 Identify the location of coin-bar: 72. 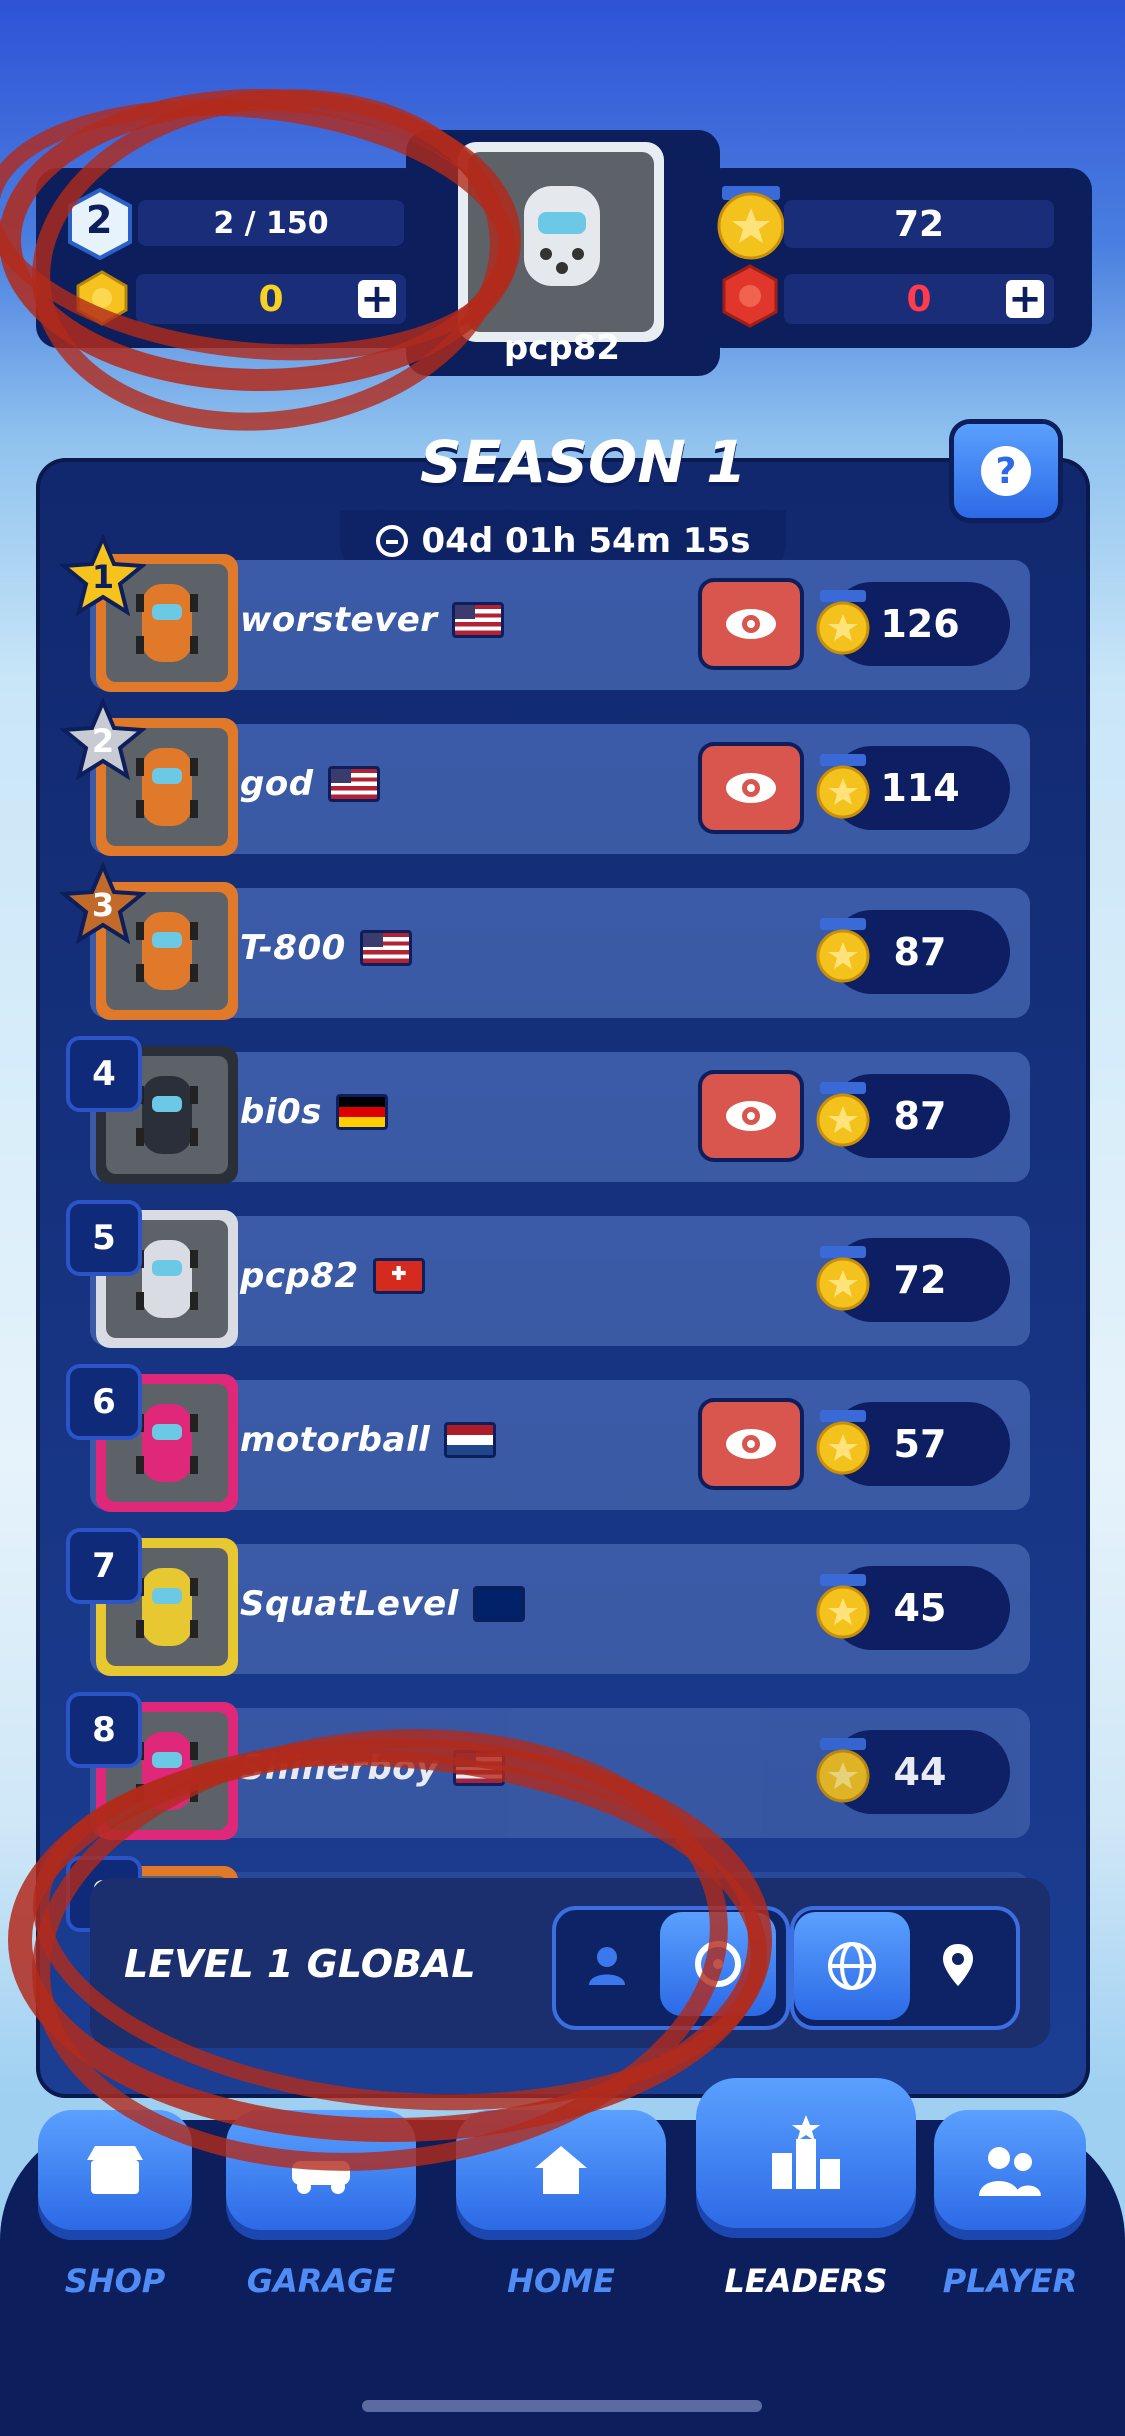
(919, 224).